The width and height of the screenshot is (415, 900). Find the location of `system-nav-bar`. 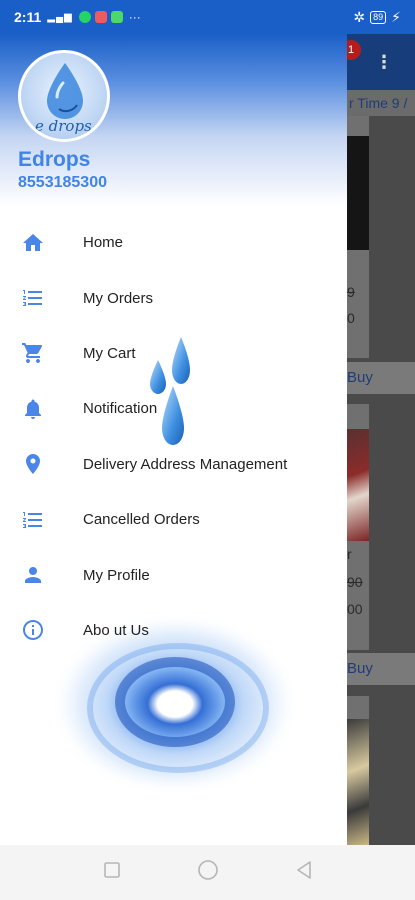

system-nav-bar is located at coordinates (207, 872).